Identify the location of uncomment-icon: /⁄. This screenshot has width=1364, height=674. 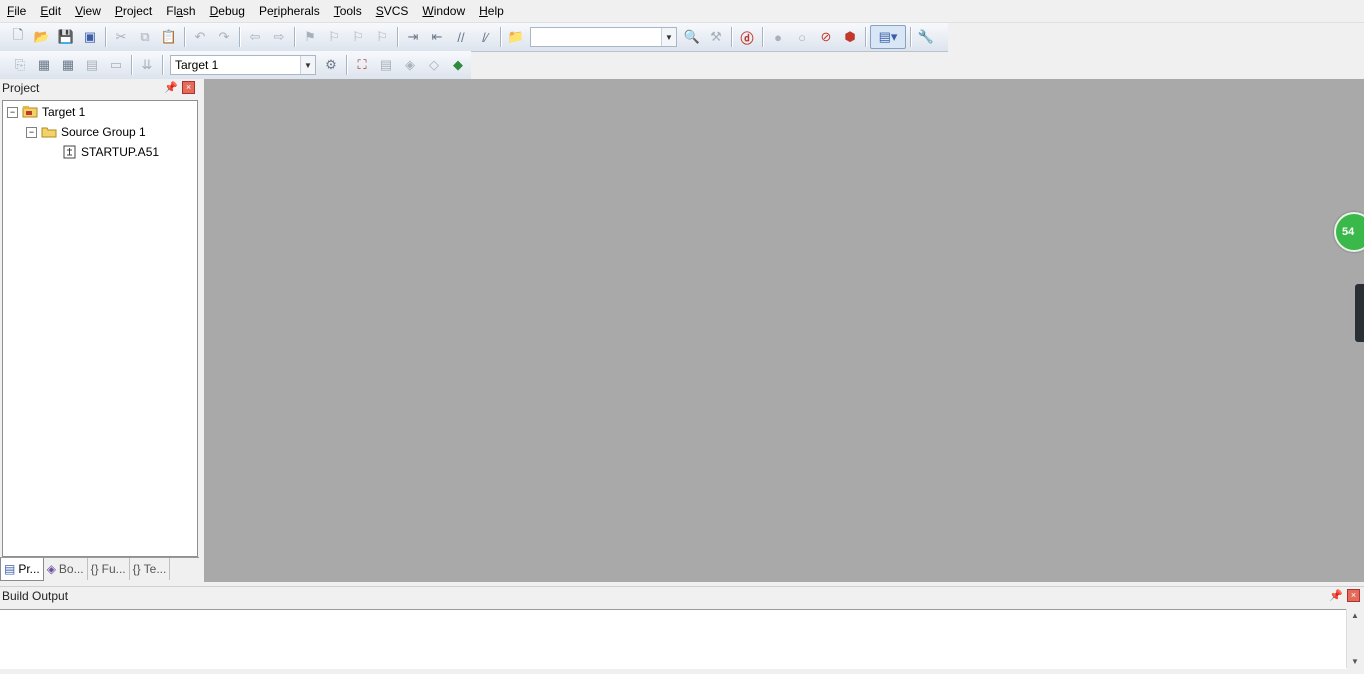
(485, 37).